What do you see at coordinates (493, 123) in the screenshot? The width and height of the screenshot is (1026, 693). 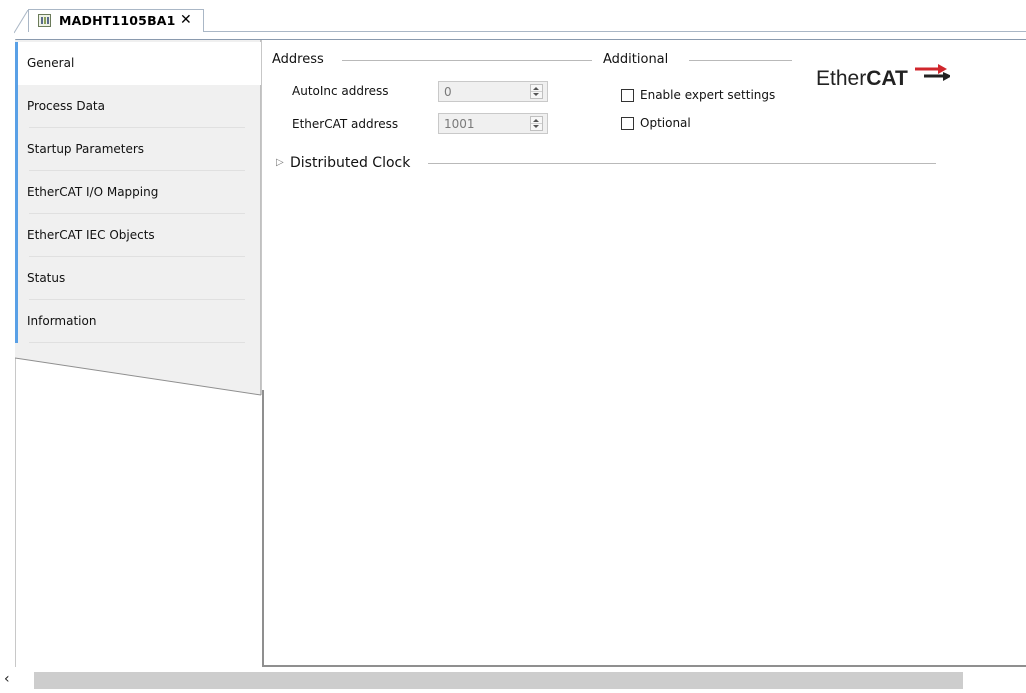 I see `ethercat-address-input: 1001` at bounding box center [493, 123].